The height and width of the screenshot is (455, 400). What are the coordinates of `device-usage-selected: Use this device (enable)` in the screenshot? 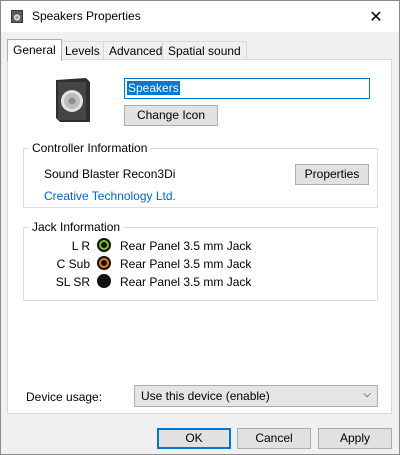 It's located at (205, 396).